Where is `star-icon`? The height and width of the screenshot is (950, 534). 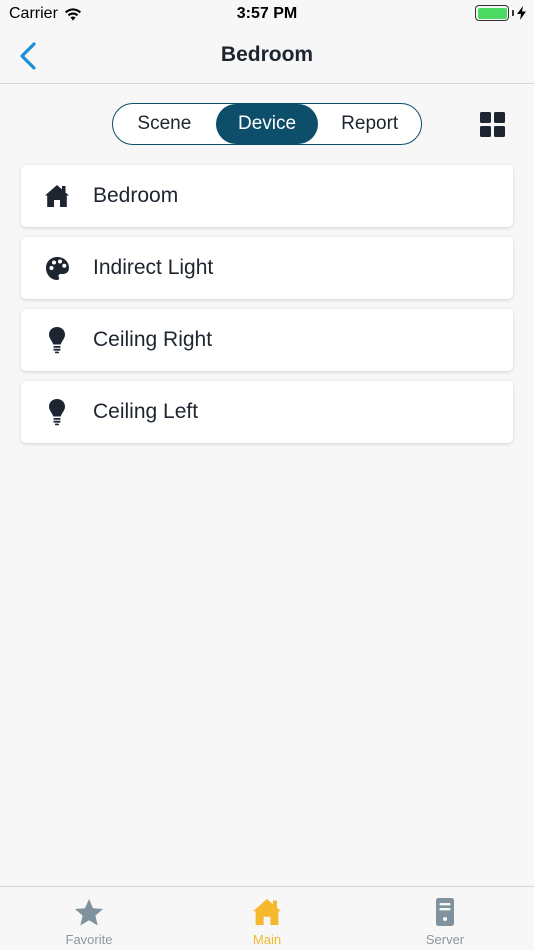 star-icon is located at coordinates (89, 912).